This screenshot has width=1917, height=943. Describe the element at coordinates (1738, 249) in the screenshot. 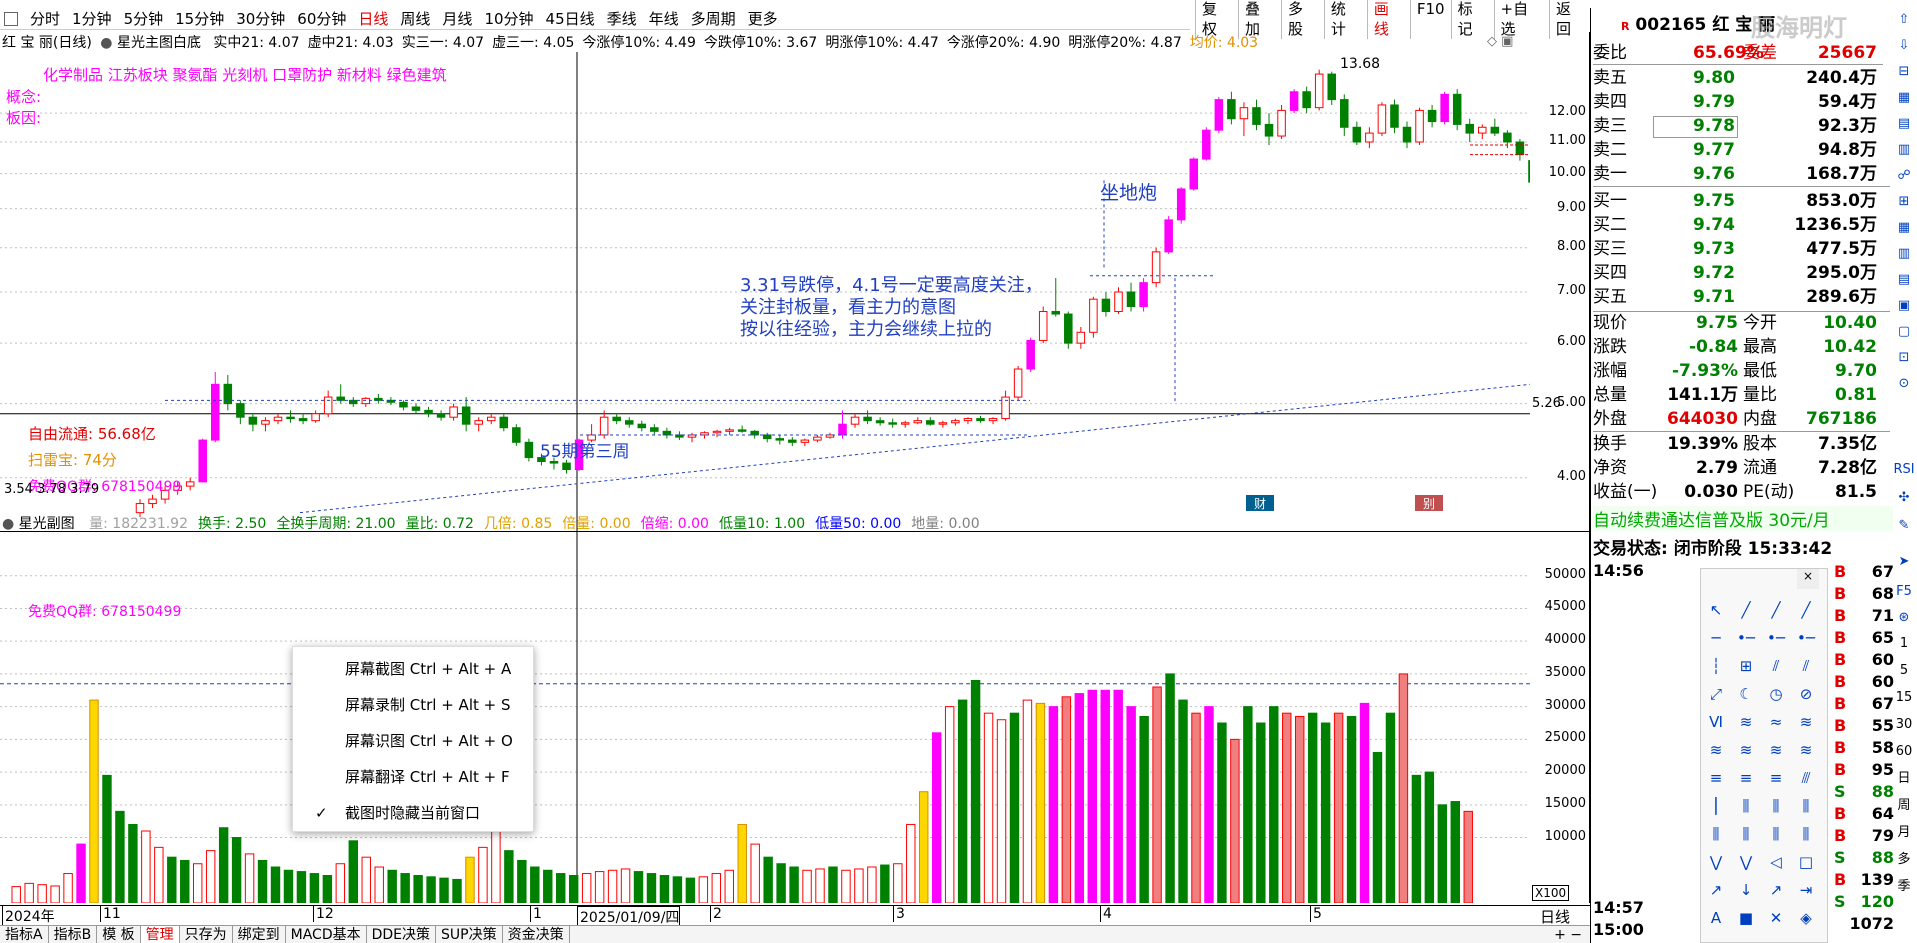

I see `order-book-row: 买三 9.73 477.5万` at that location.